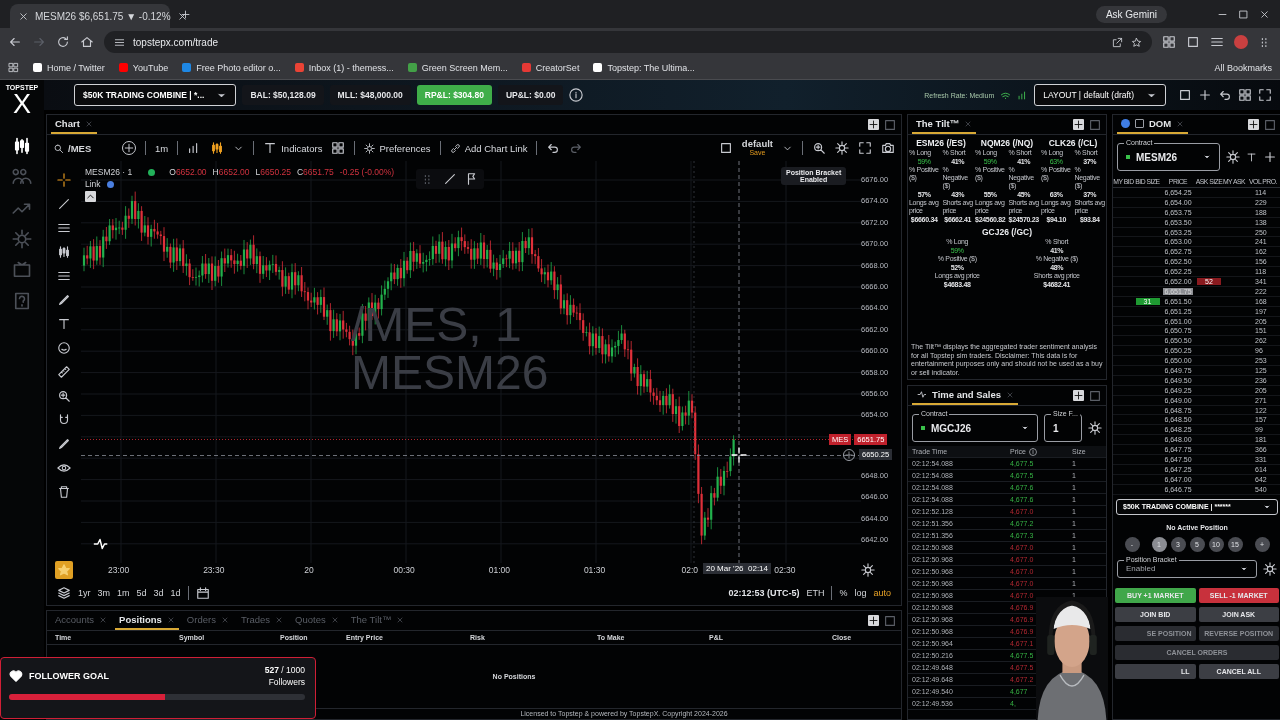  I want to click on zoom-icon, so click(64, 396).